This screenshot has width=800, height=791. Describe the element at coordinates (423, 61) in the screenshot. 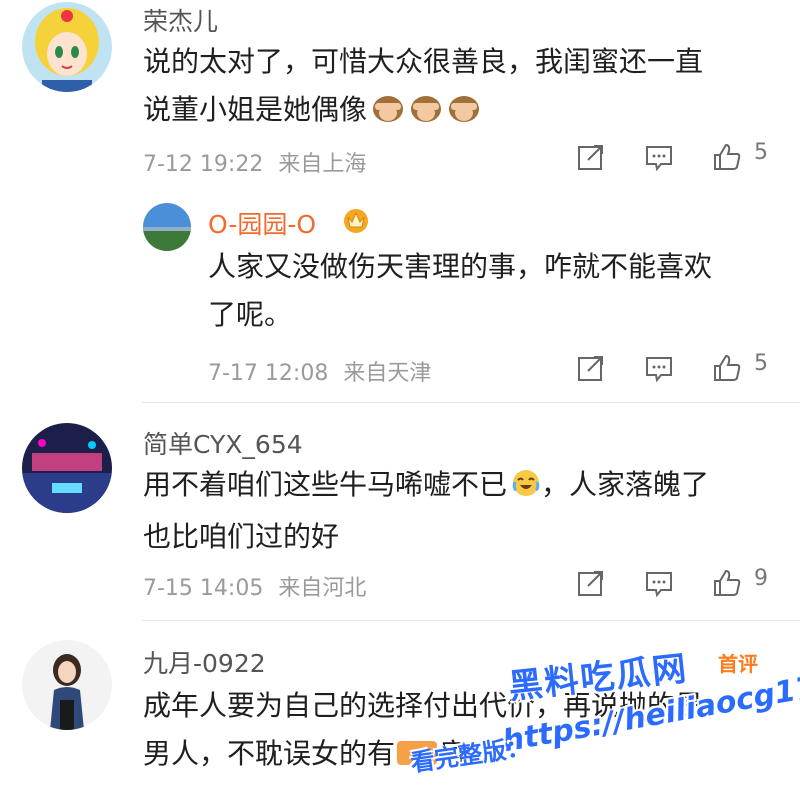

I see `comment-text-line: 说的太对了，可惜大众很善良，我闺蜜还一直` at that location.